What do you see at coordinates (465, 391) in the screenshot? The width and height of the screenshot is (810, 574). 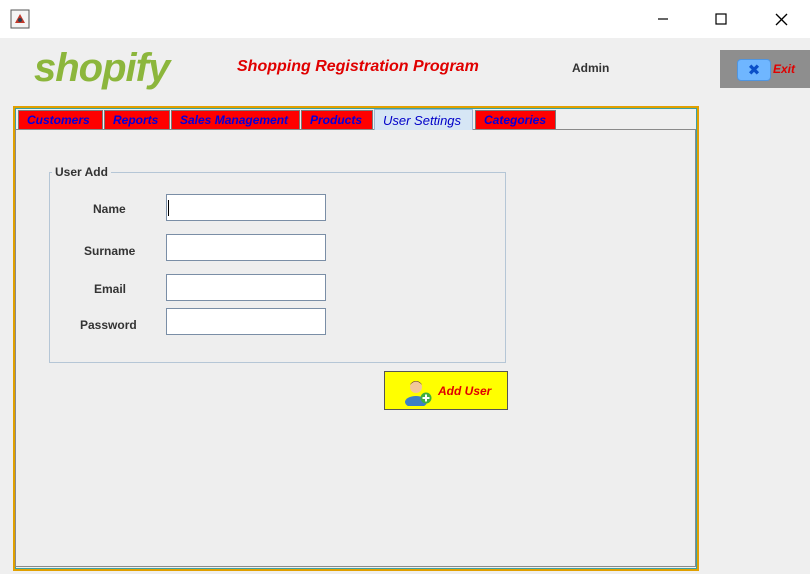 I see `add-user-label: Add User` at bounding box center [465, 391].